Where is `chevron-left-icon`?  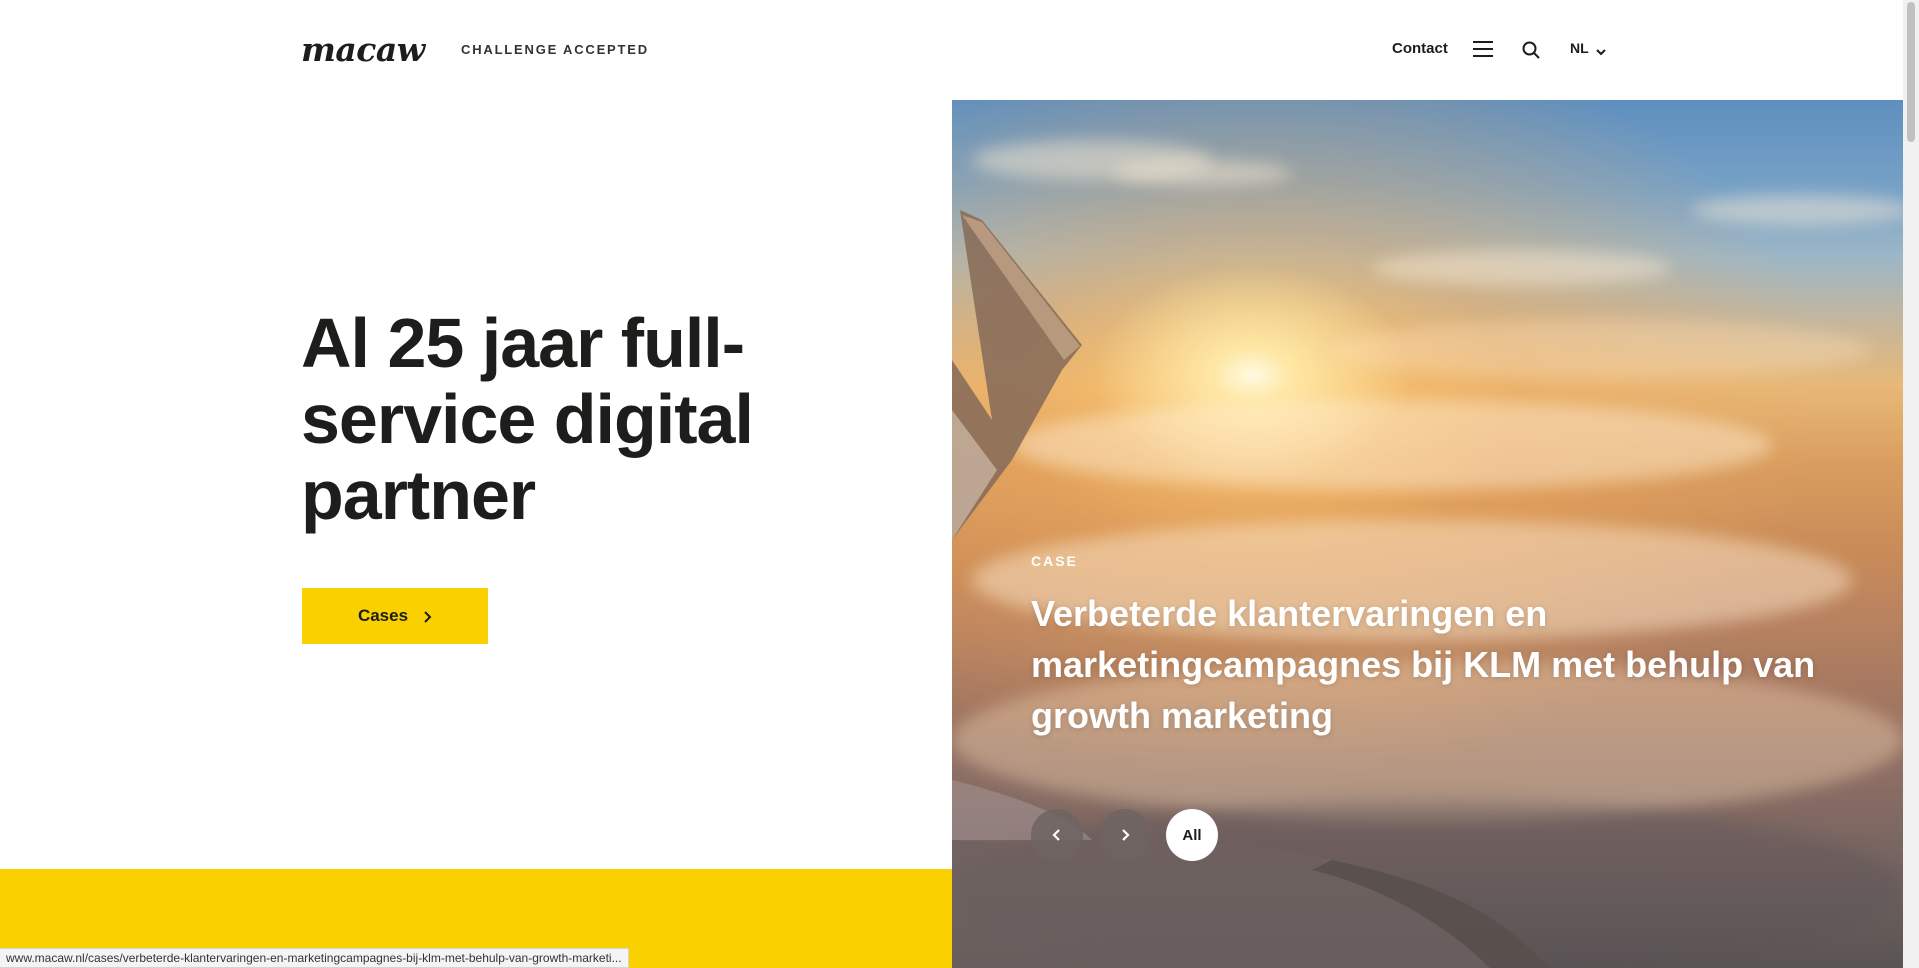
chevron-left-icon is located at coordinates (1056, 835).